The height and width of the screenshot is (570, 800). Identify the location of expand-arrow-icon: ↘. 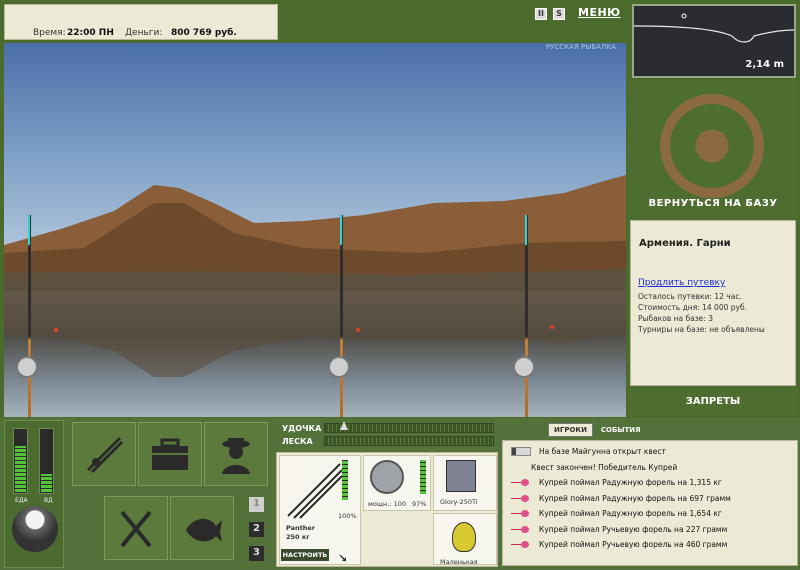
(342, 558).